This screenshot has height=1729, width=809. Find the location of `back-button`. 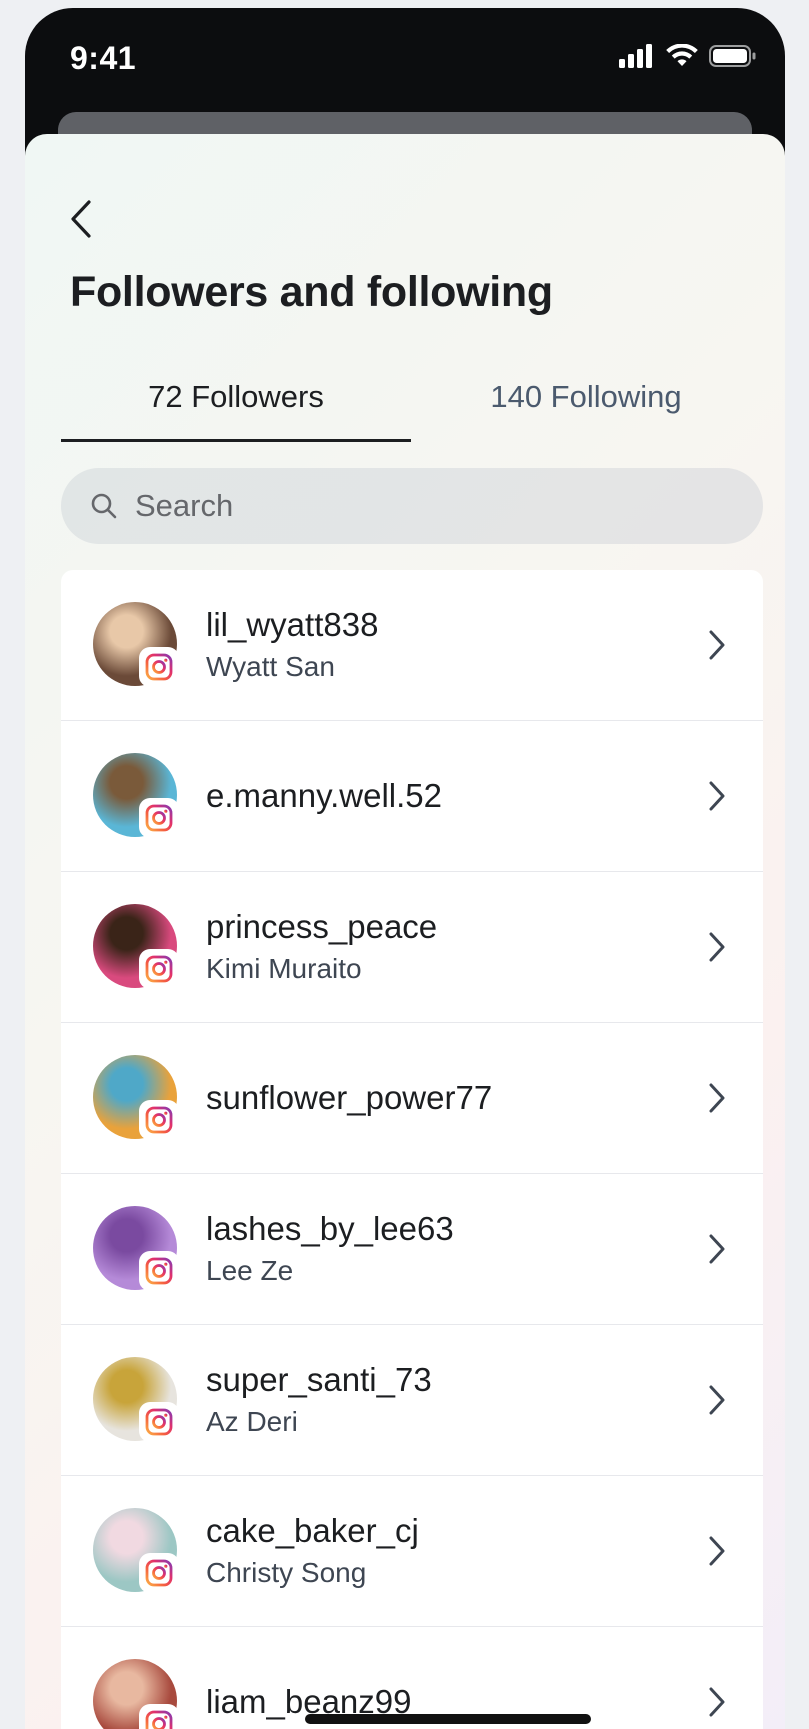

back-button is located at coordinates (81, 219).